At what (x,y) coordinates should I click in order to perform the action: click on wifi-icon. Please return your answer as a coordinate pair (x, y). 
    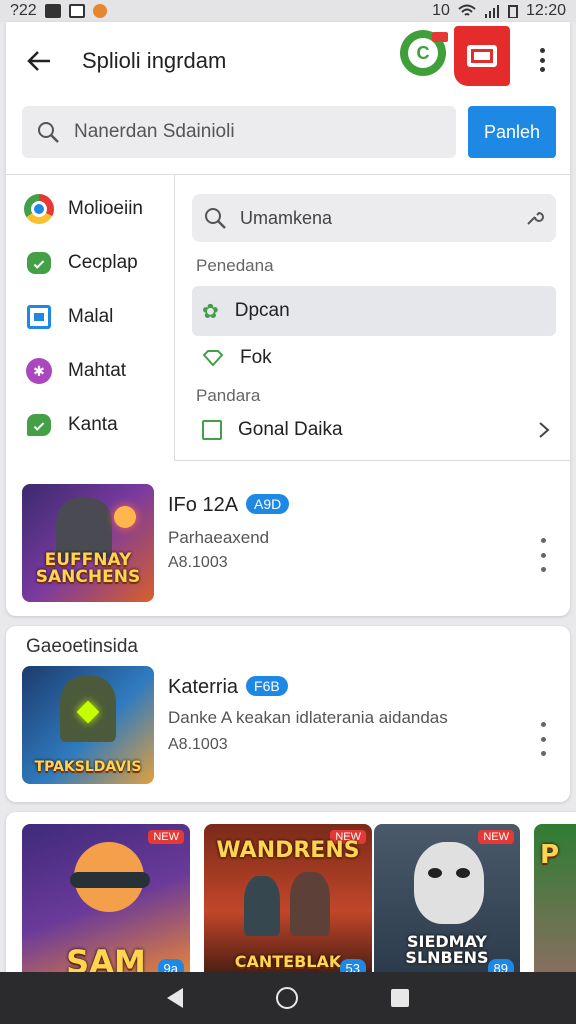
    Looking at the image, I should click on (467, 10).